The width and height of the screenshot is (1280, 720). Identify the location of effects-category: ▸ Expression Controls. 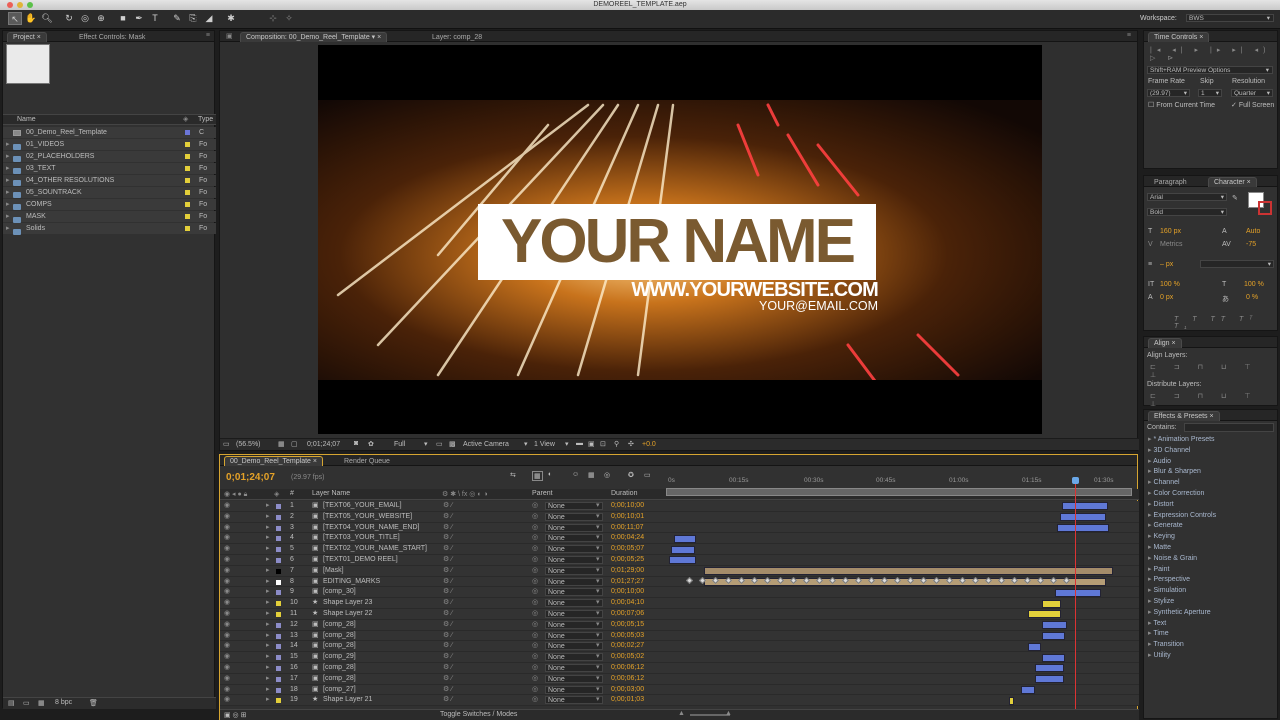
(1210, 516).